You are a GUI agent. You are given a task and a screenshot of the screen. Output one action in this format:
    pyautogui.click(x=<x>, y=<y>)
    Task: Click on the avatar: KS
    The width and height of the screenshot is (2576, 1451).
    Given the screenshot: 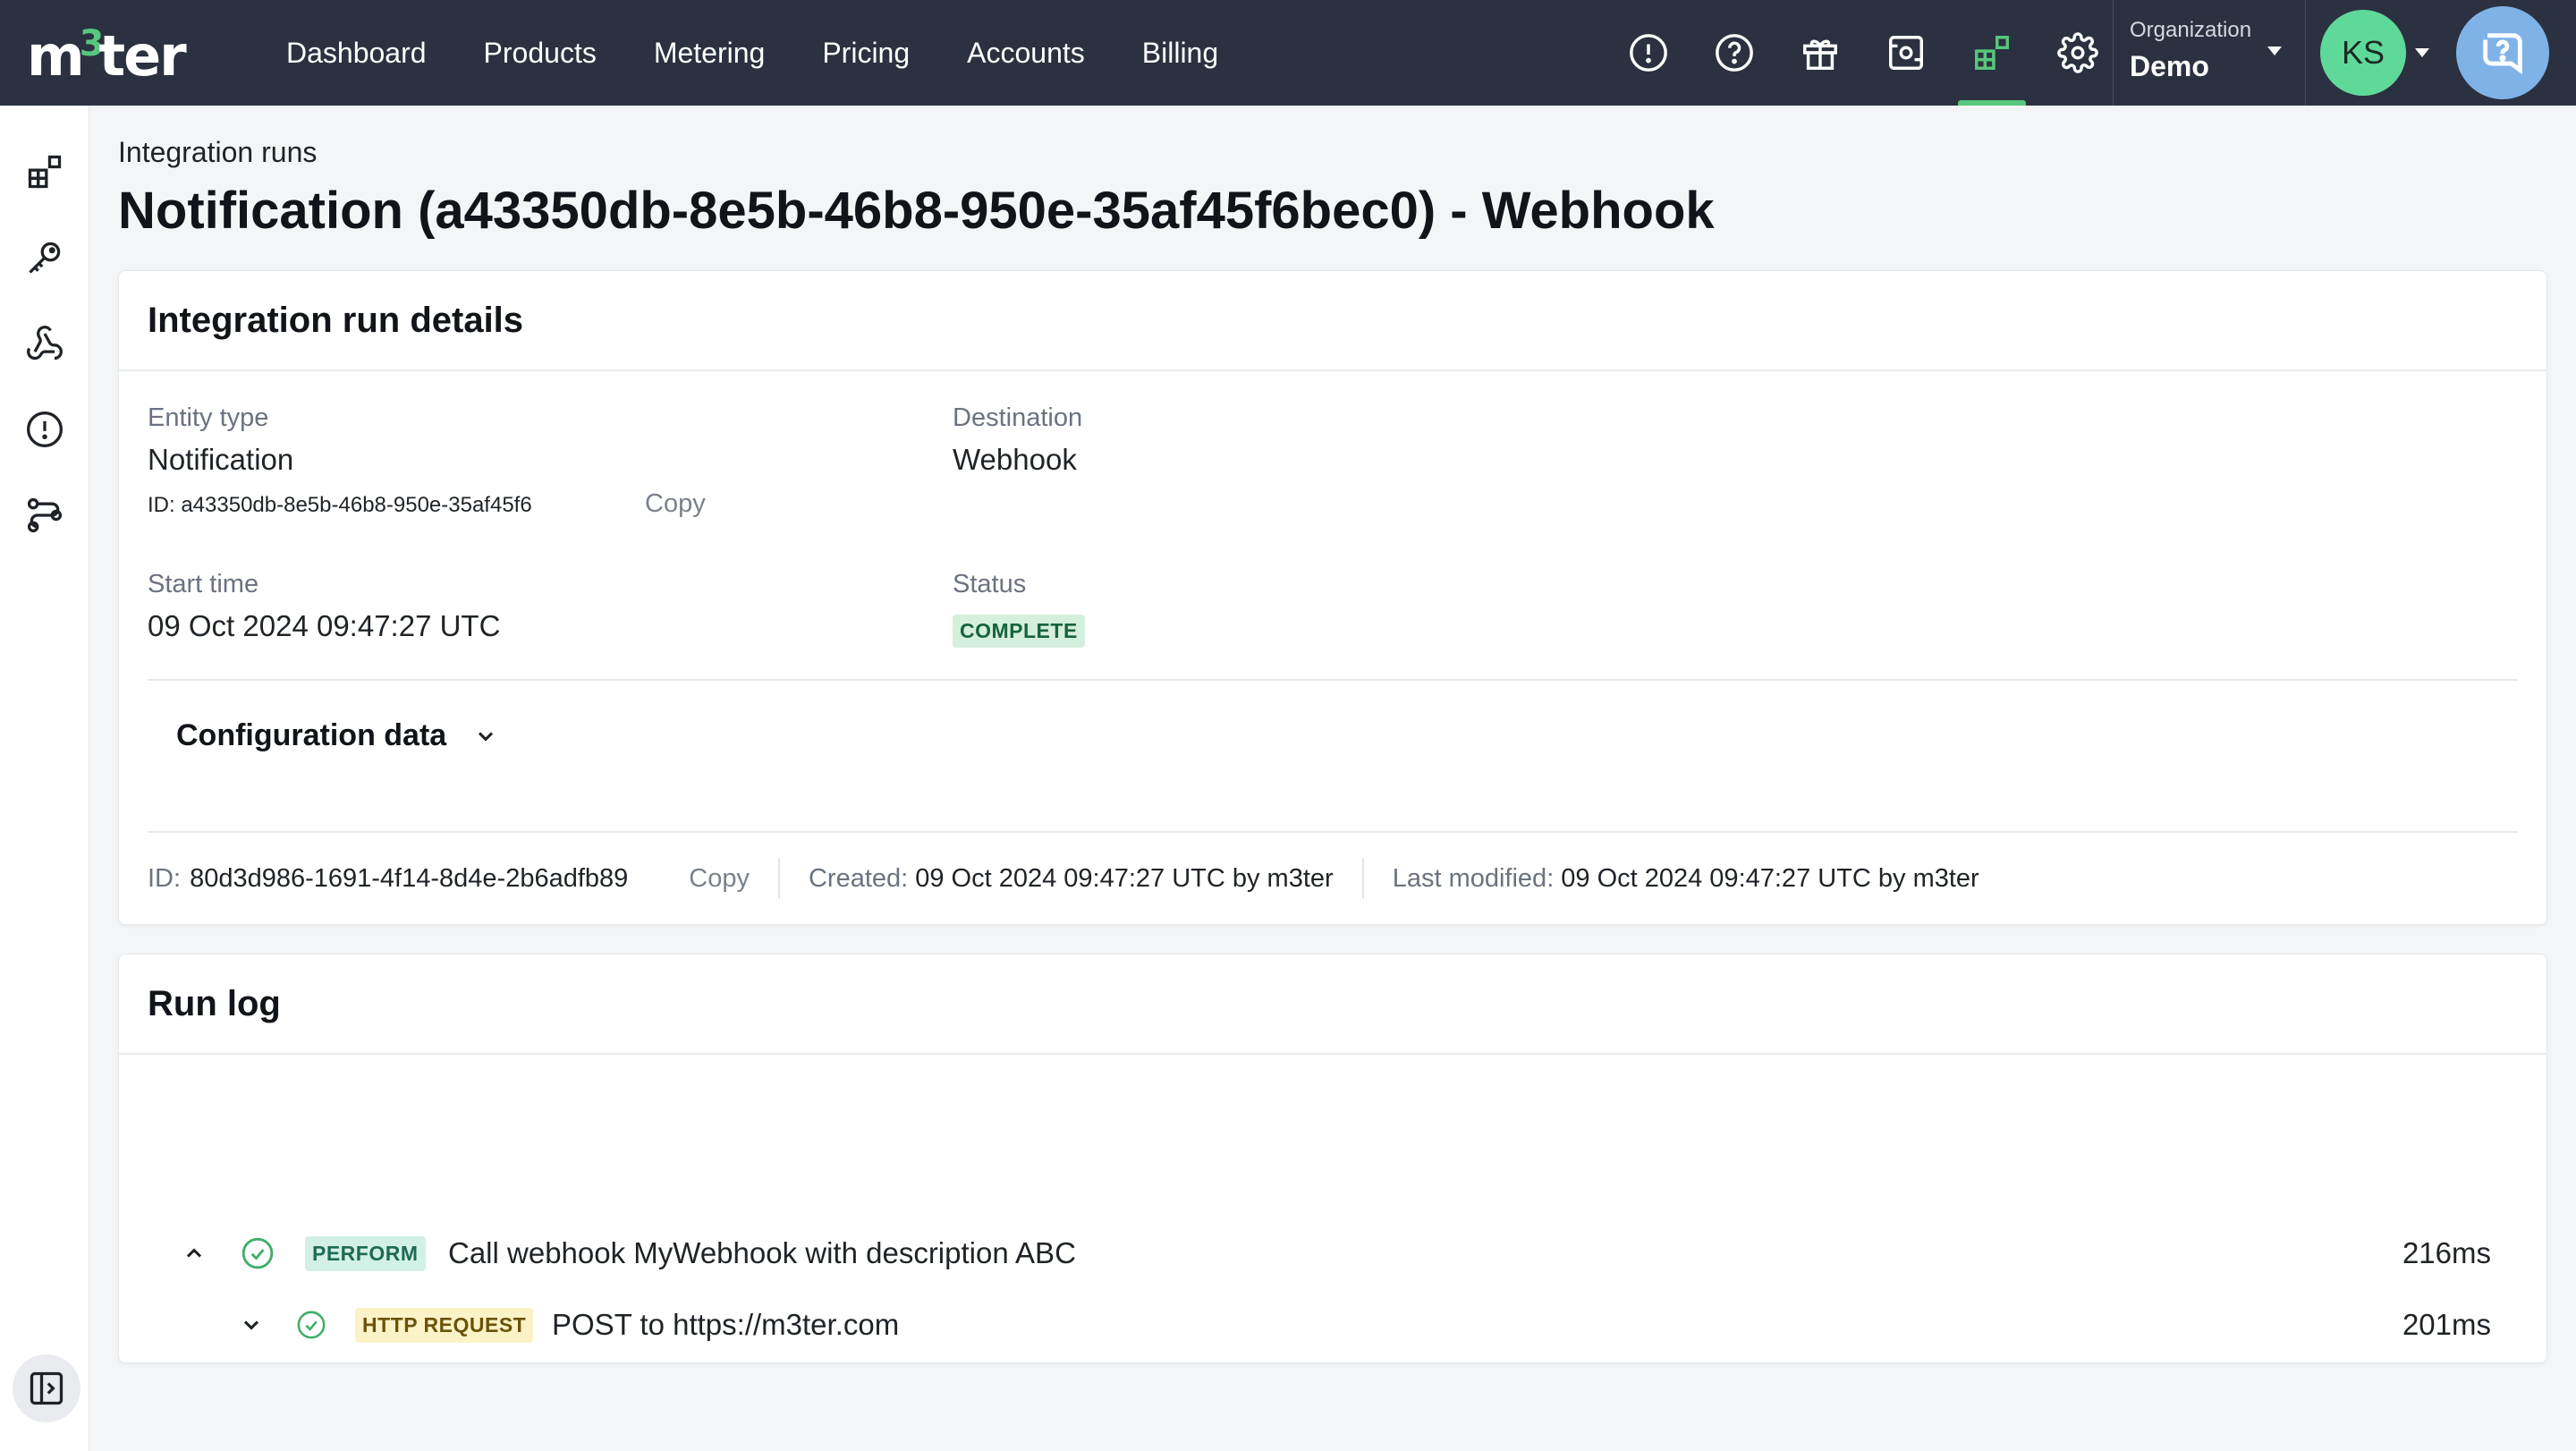 What is the action you would take?
    pyautogui.click(x=2363, y=53)
    